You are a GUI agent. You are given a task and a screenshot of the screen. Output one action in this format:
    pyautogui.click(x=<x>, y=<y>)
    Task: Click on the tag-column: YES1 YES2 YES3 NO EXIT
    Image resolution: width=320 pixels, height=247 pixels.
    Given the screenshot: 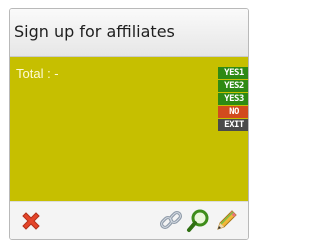 What is the action you would take?
    pyautogui.click(x=233, y=99)
    